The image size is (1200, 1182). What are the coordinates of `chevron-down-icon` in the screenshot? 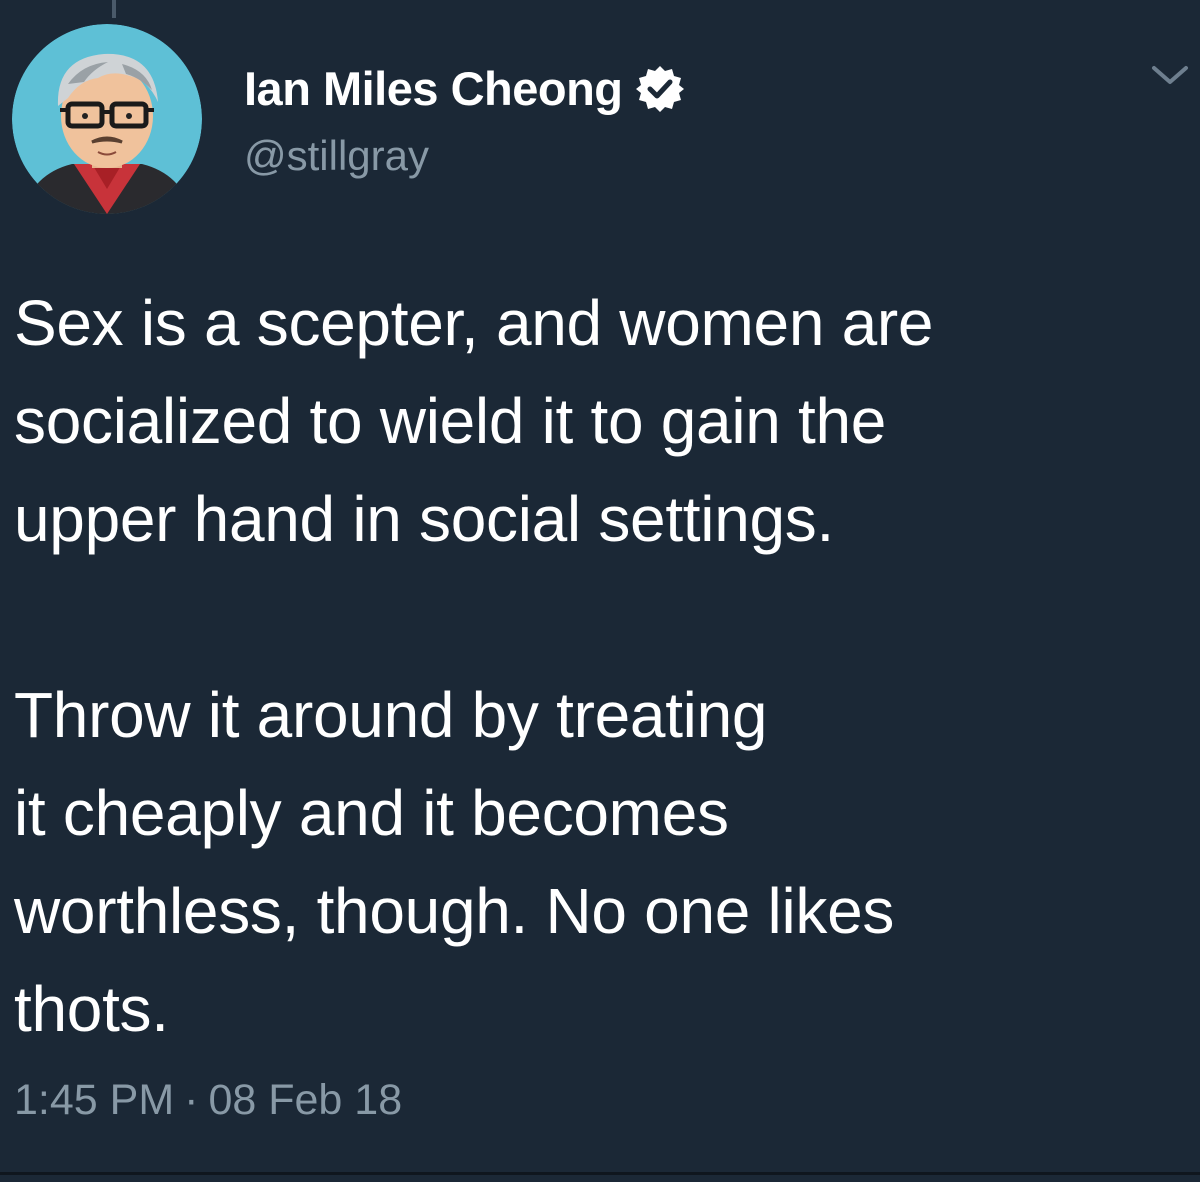 It's located at (1170, 75).